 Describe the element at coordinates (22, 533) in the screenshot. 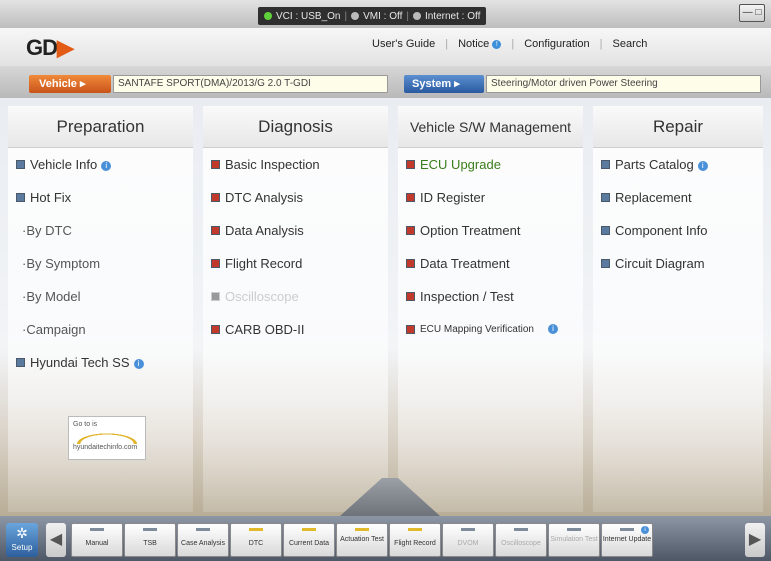

I see `gear-icon: ✲` at that location.